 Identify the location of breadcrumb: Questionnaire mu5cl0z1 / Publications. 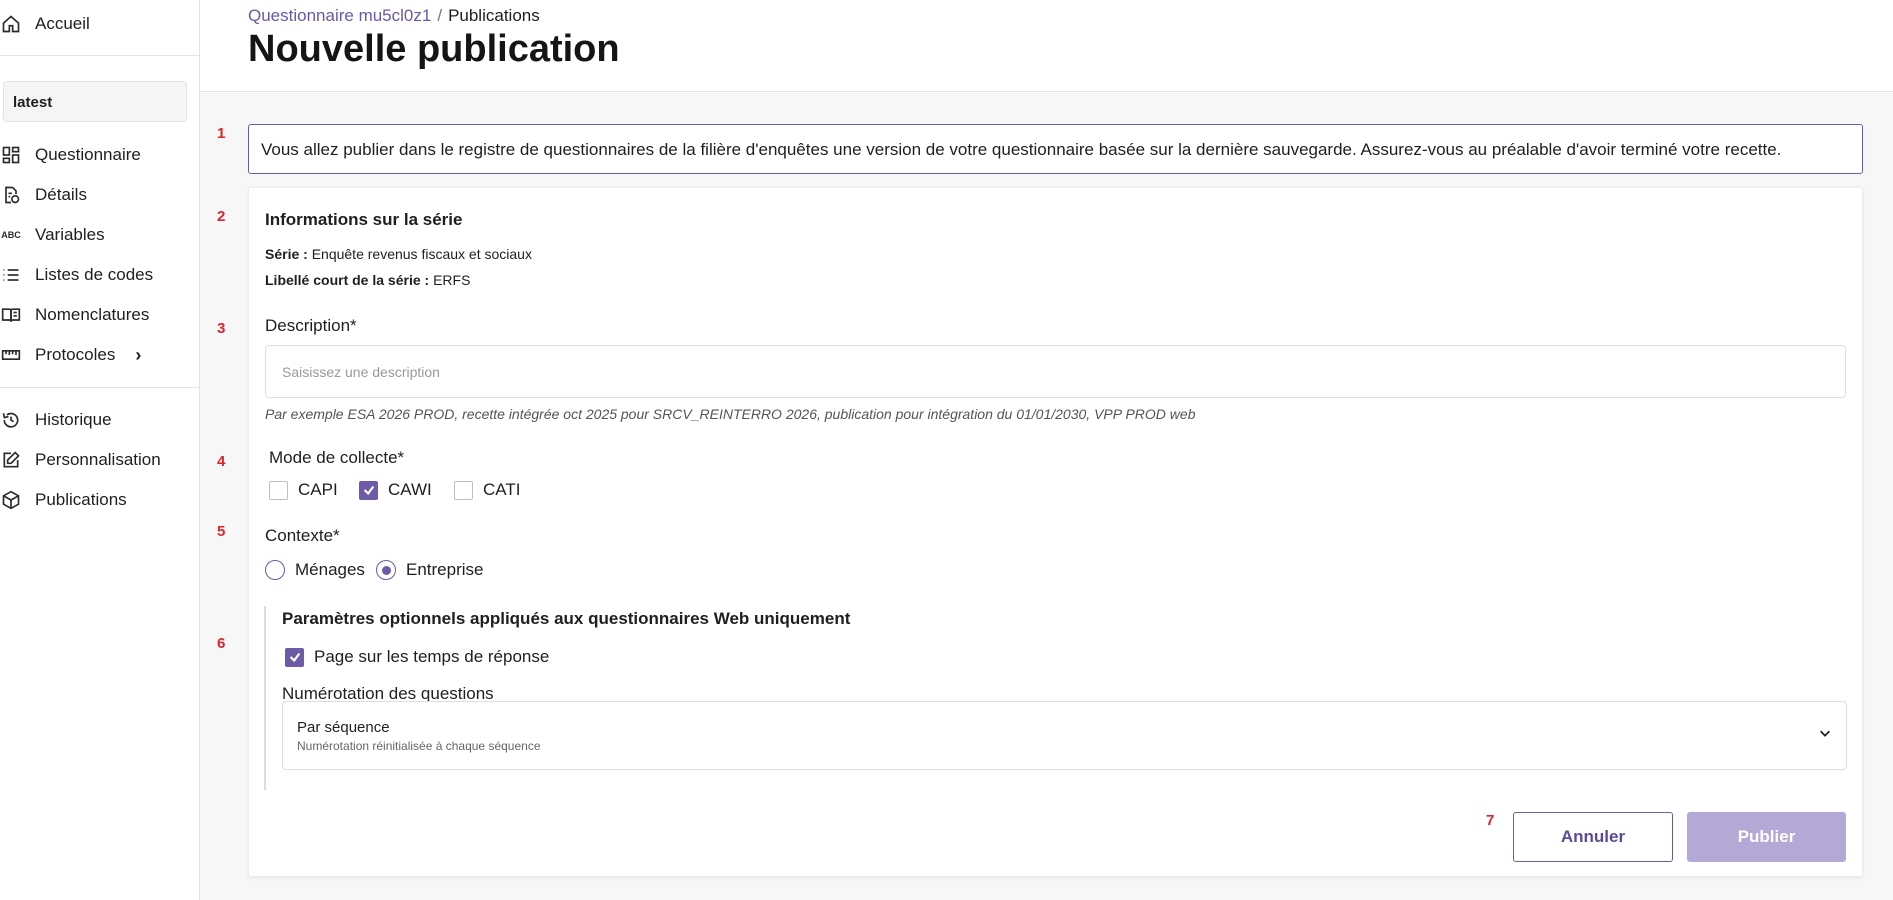
(394, 16).